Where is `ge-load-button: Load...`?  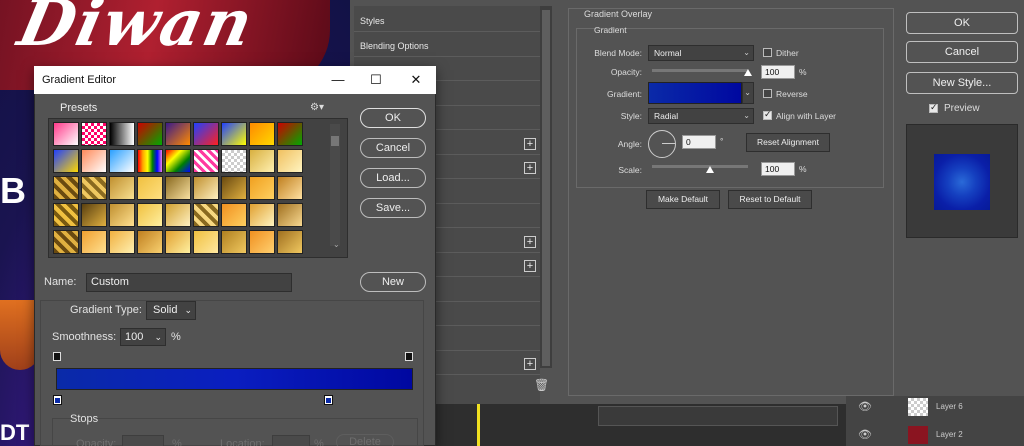 ge-load-button: Load... is located at coordinates (393, 178).